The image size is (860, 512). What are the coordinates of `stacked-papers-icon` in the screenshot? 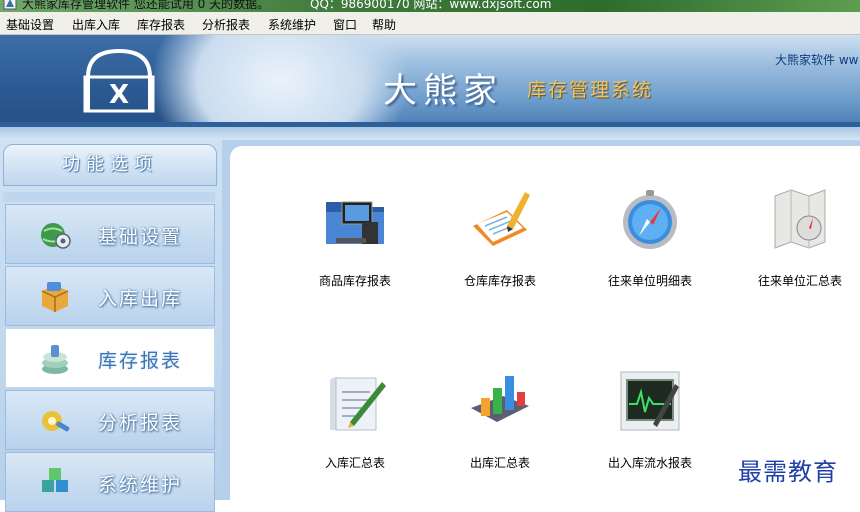 It's located at (55, 359).